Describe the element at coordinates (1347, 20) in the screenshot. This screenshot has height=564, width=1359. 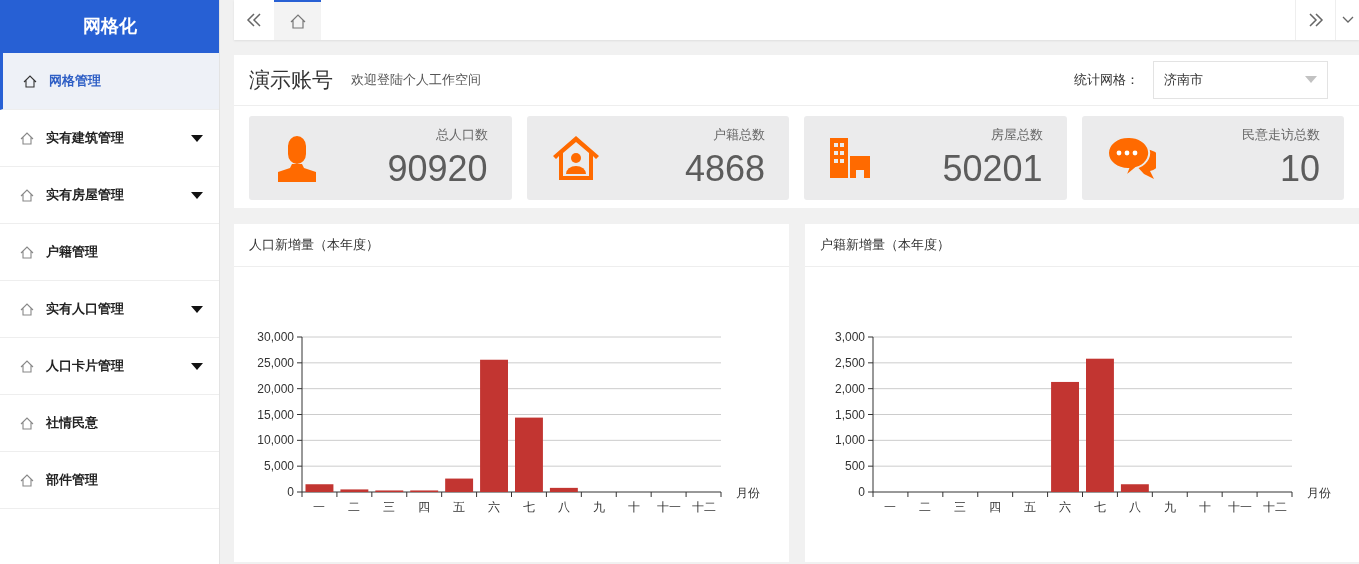
I see `chevron-down-icon` at that location.